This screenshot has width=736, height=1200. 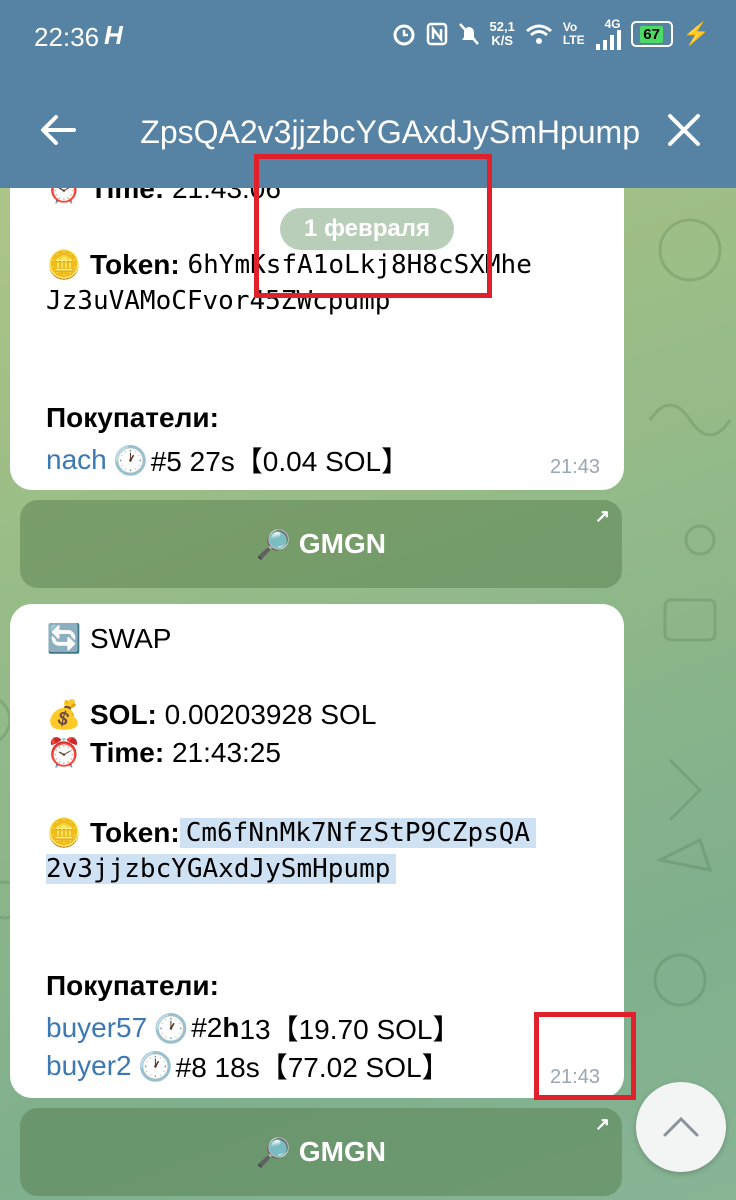 I want to click on signal-indicator: 4G, so click(x=608, y=34).